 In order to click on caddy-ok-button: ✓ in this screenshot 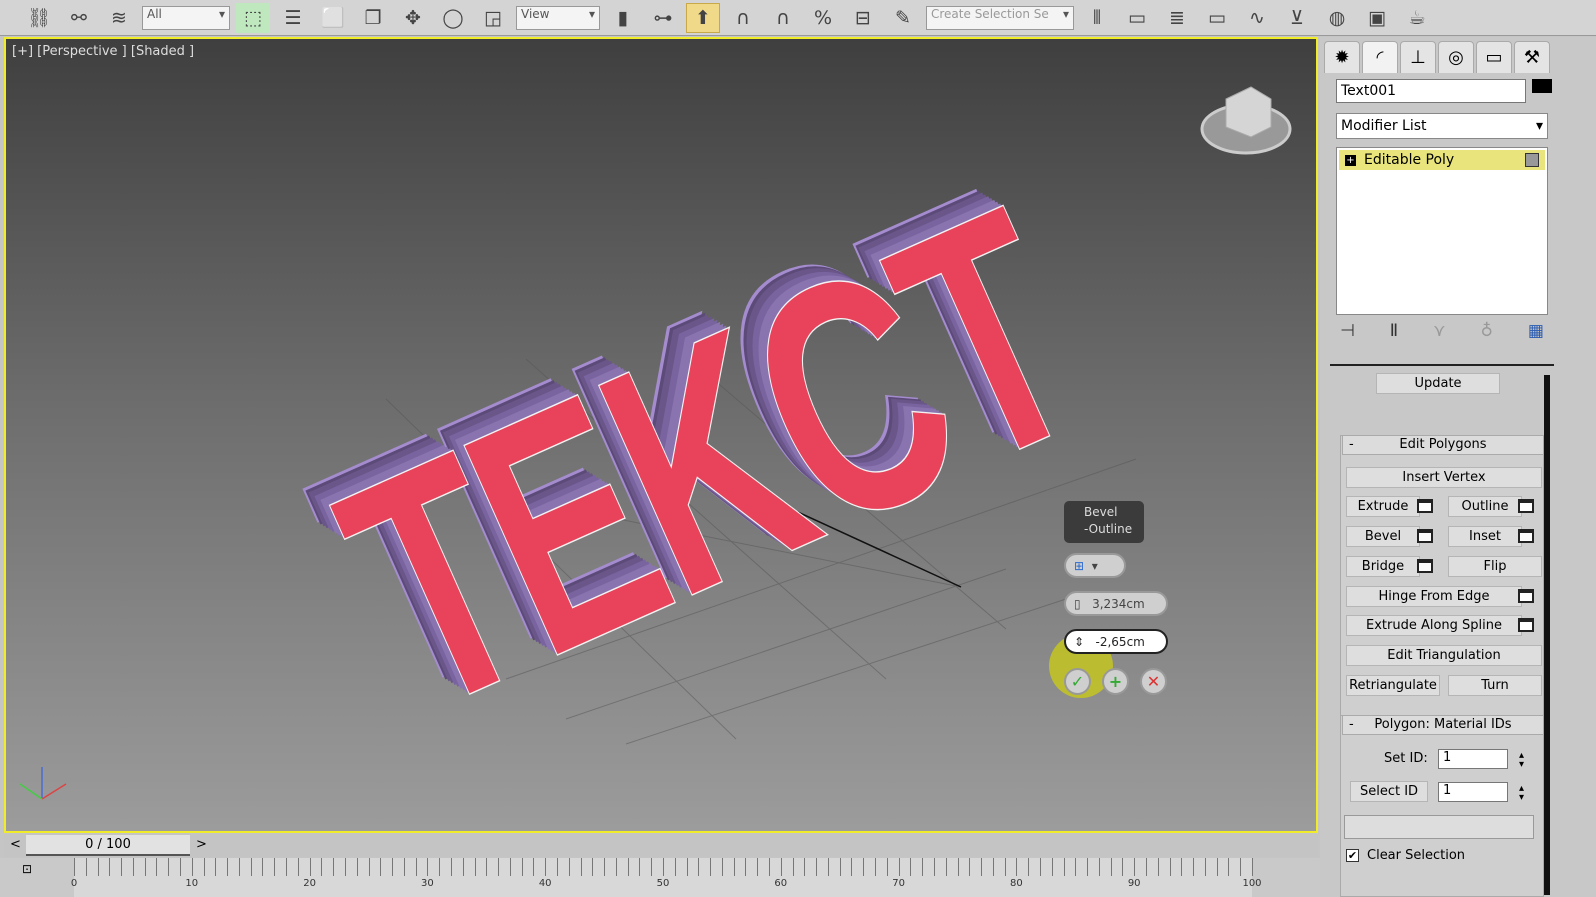, I will do `click(1077, 681)`.